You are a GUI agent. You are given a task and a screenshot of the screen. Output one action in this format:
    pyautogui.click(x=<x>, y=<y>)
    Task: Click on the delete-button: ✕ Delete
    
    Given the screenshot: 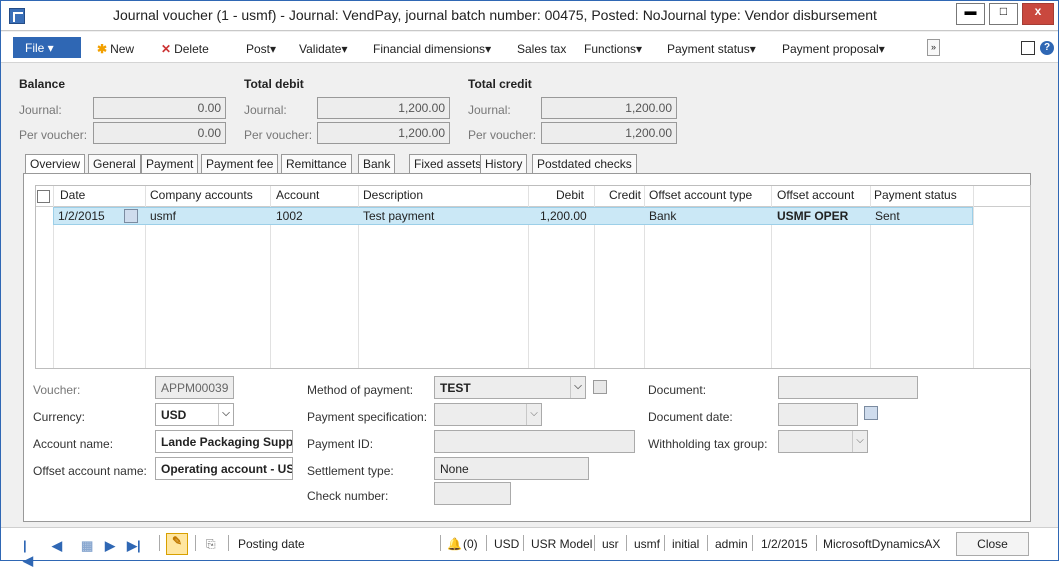 What is the action you would take?
    pyautogui.click(x=185, y=49)
    